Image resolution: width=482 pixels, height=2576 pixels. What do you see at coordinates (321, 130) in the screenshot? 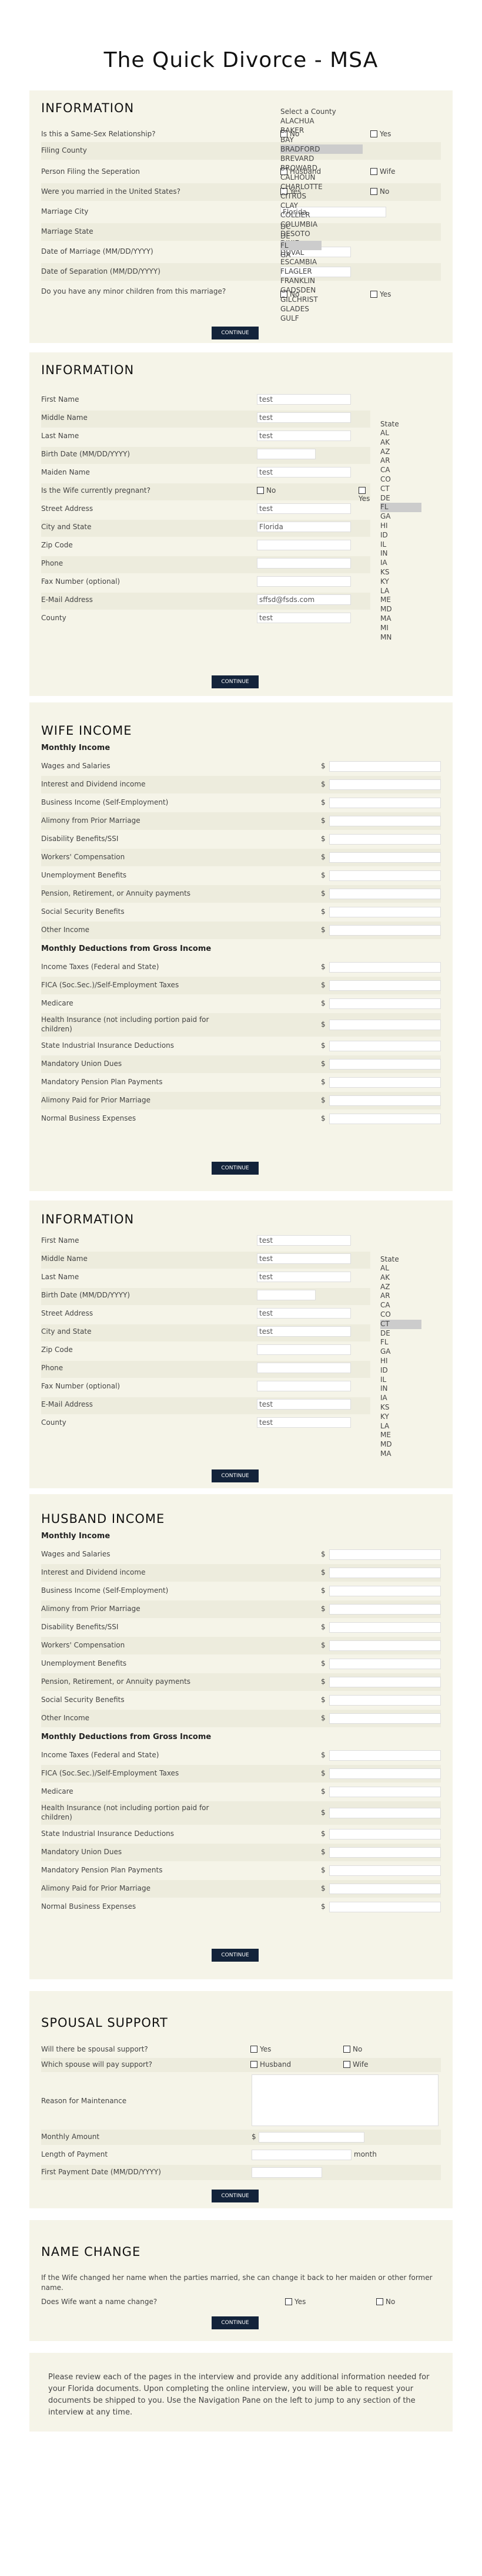
I see `county-option: BAKER` at bounding box center [321, 130].